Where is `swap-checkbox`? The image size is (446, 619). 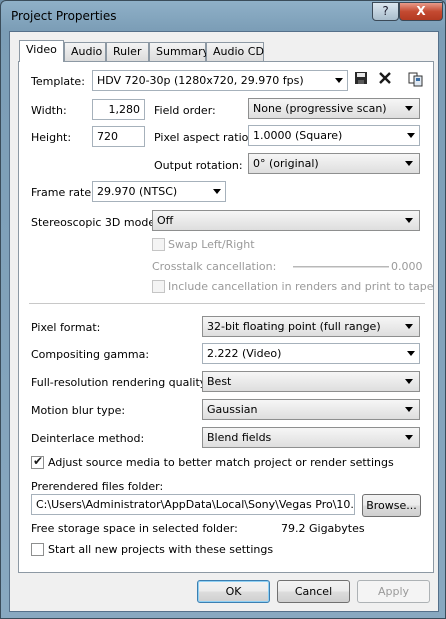
swap-checkbox is located at coordinates (158, 244).